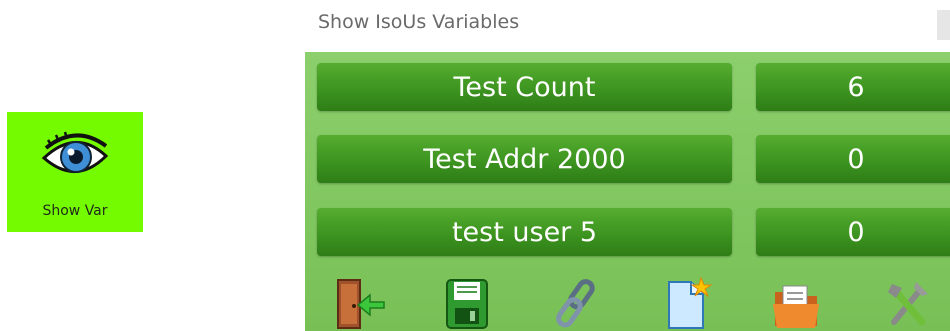 The image size is (950, 331). What do you see at coordinates (524, 232) in the screenshot?
I see `variable-name-button: test user 5` at bounding box center [524, 232].